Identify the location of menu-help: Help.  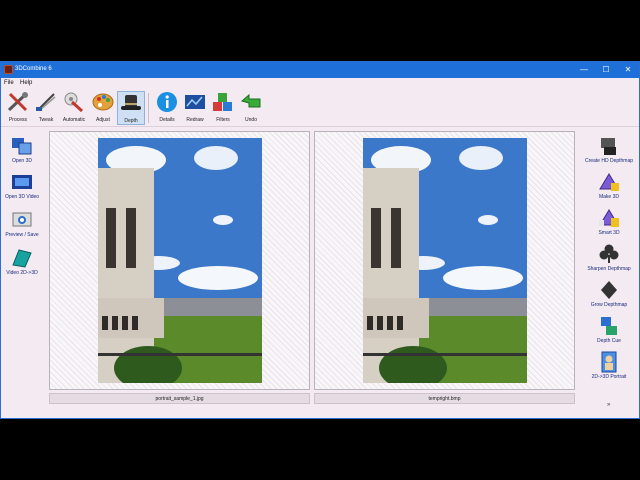
(26, 83).